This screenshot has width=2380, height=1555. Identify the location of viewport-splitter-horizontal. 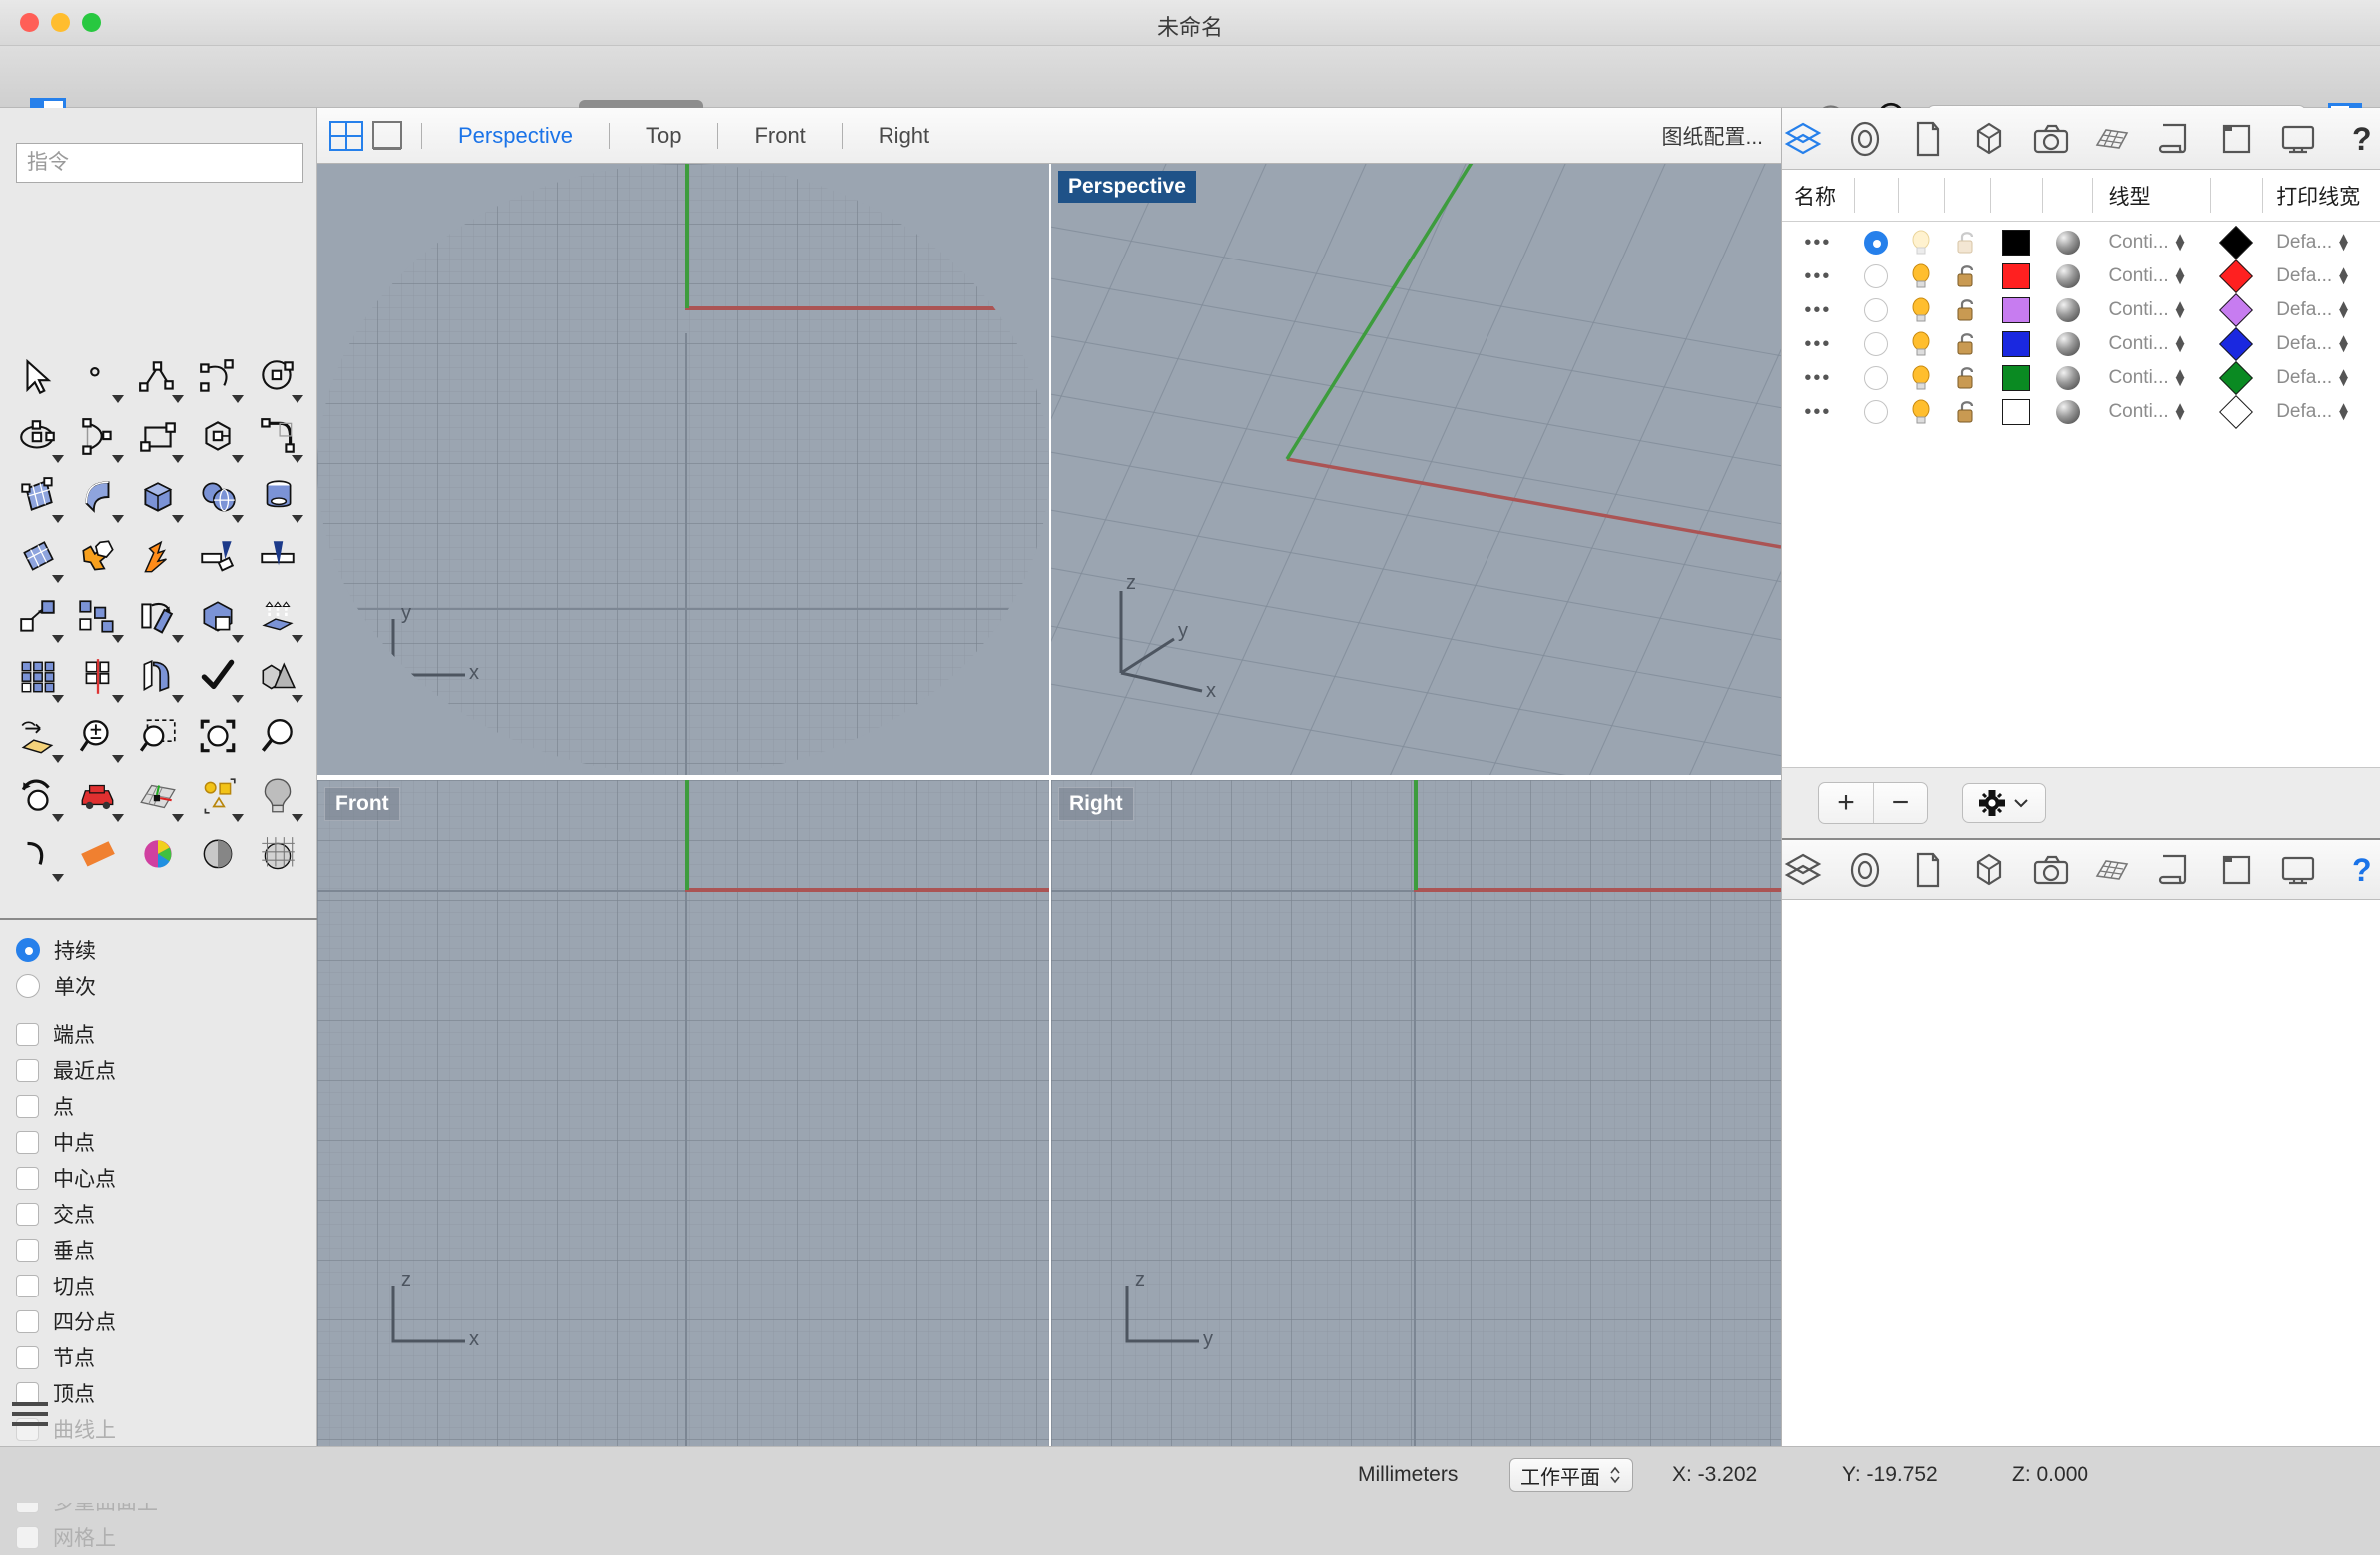
(1049, 777).